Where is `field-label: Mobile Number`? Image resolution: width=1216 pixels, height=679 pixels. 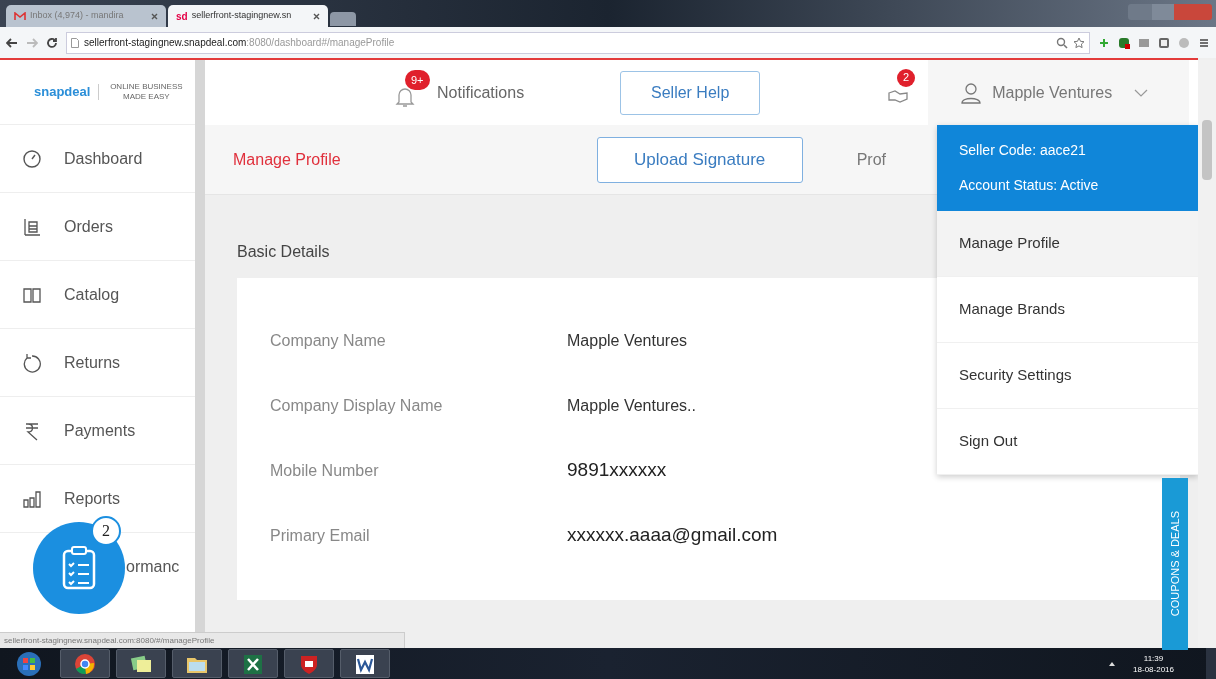 field-label: Mobile Number is located at coordinates (325, 470).